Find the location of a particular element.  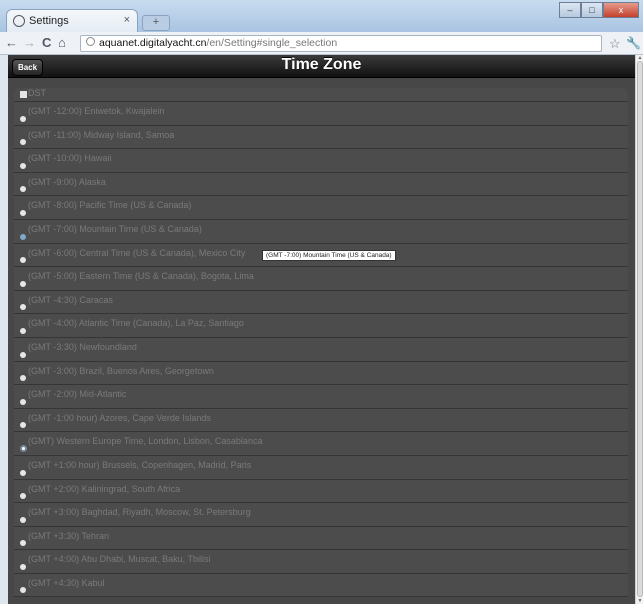

timezone-label: (GMT -10:00) Hawaii is located at coordinates (70, 158).